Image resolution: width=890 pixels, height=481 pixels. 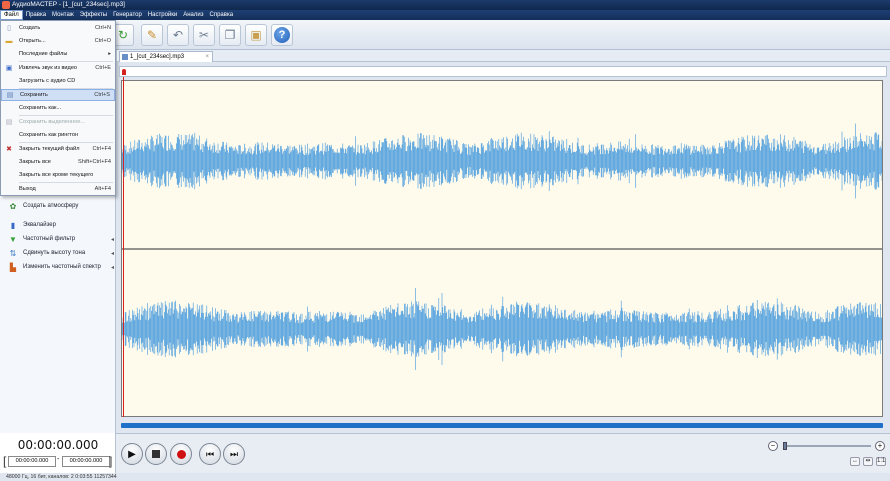 What do you see at coordinates (503, 56) in the screenshot?
I see `document-tabs: 1_[cut_234sec].mp3 ×` at bounding box center [503, 56].